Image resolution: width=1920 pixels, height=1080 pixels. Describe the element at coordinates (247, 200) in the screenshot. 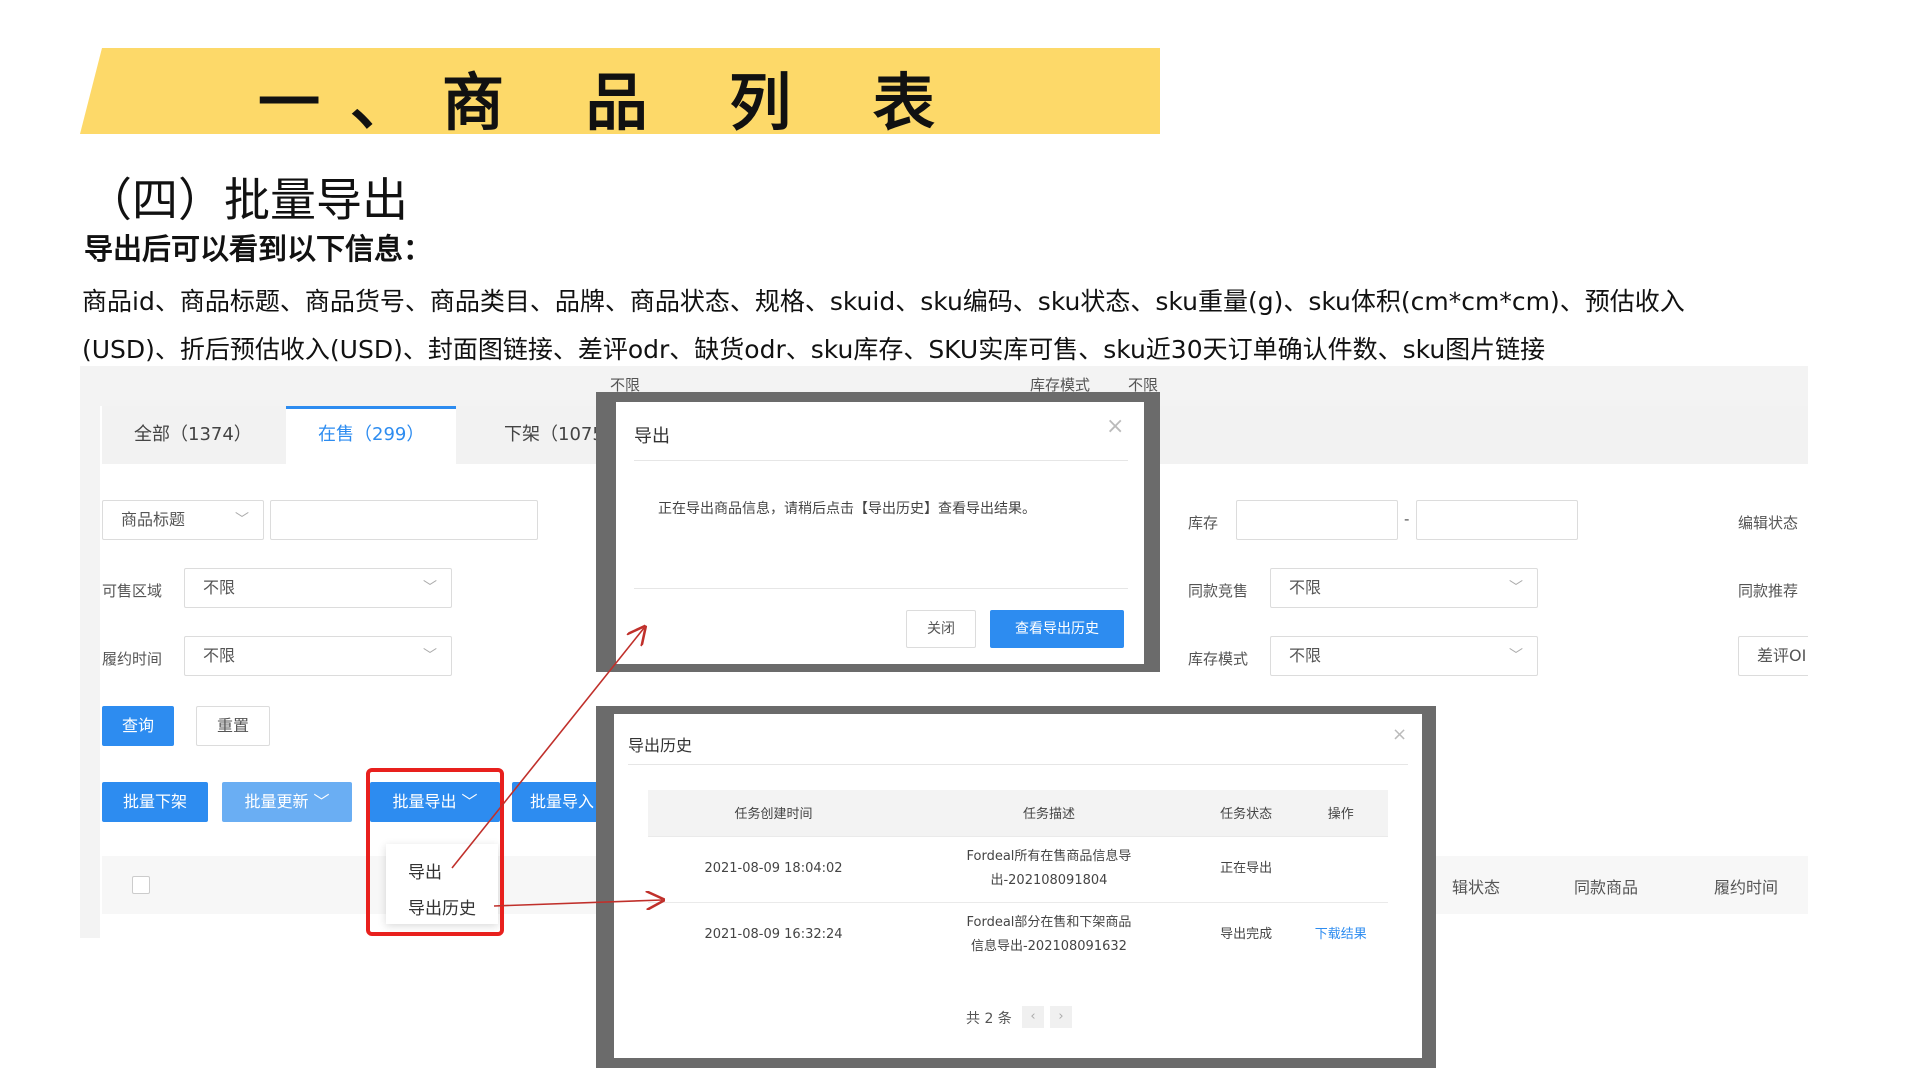

I see `slide-subtitle: （四）批量导出` at that location.